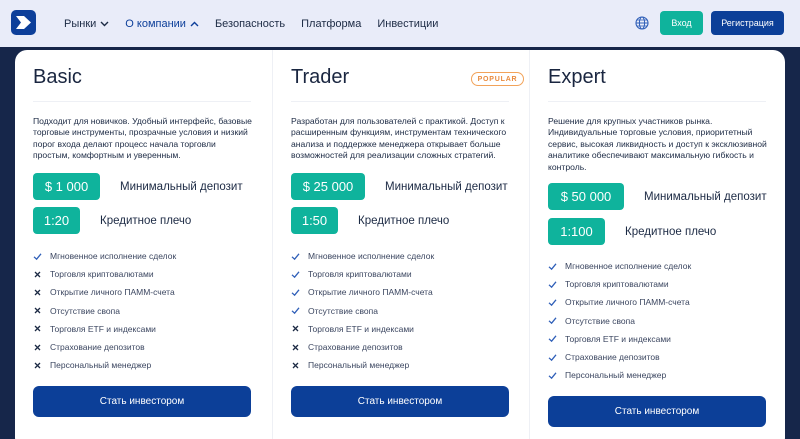 This screenshot has height=439, width=800. What do you see at coordinates (632, 231) in the screenshot?
I see `leverage-row: 1:100 Кредитное плечо` at bounding box center [632, 231].